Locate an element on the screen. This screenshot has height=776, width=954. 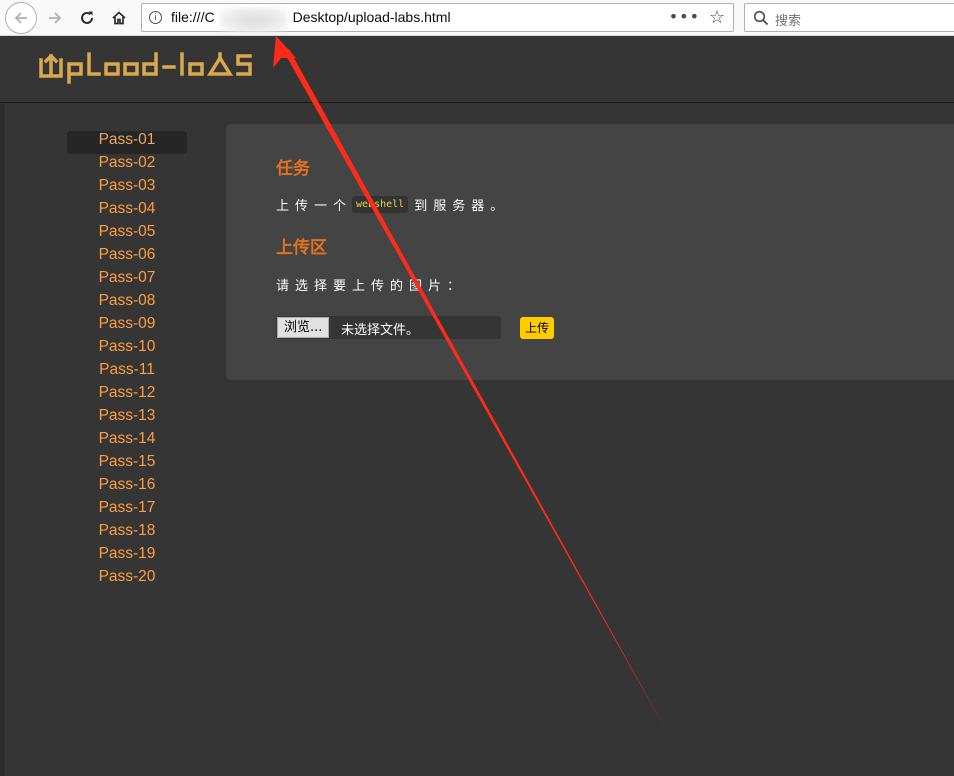
search-icon is located at coordinates (761, 18).